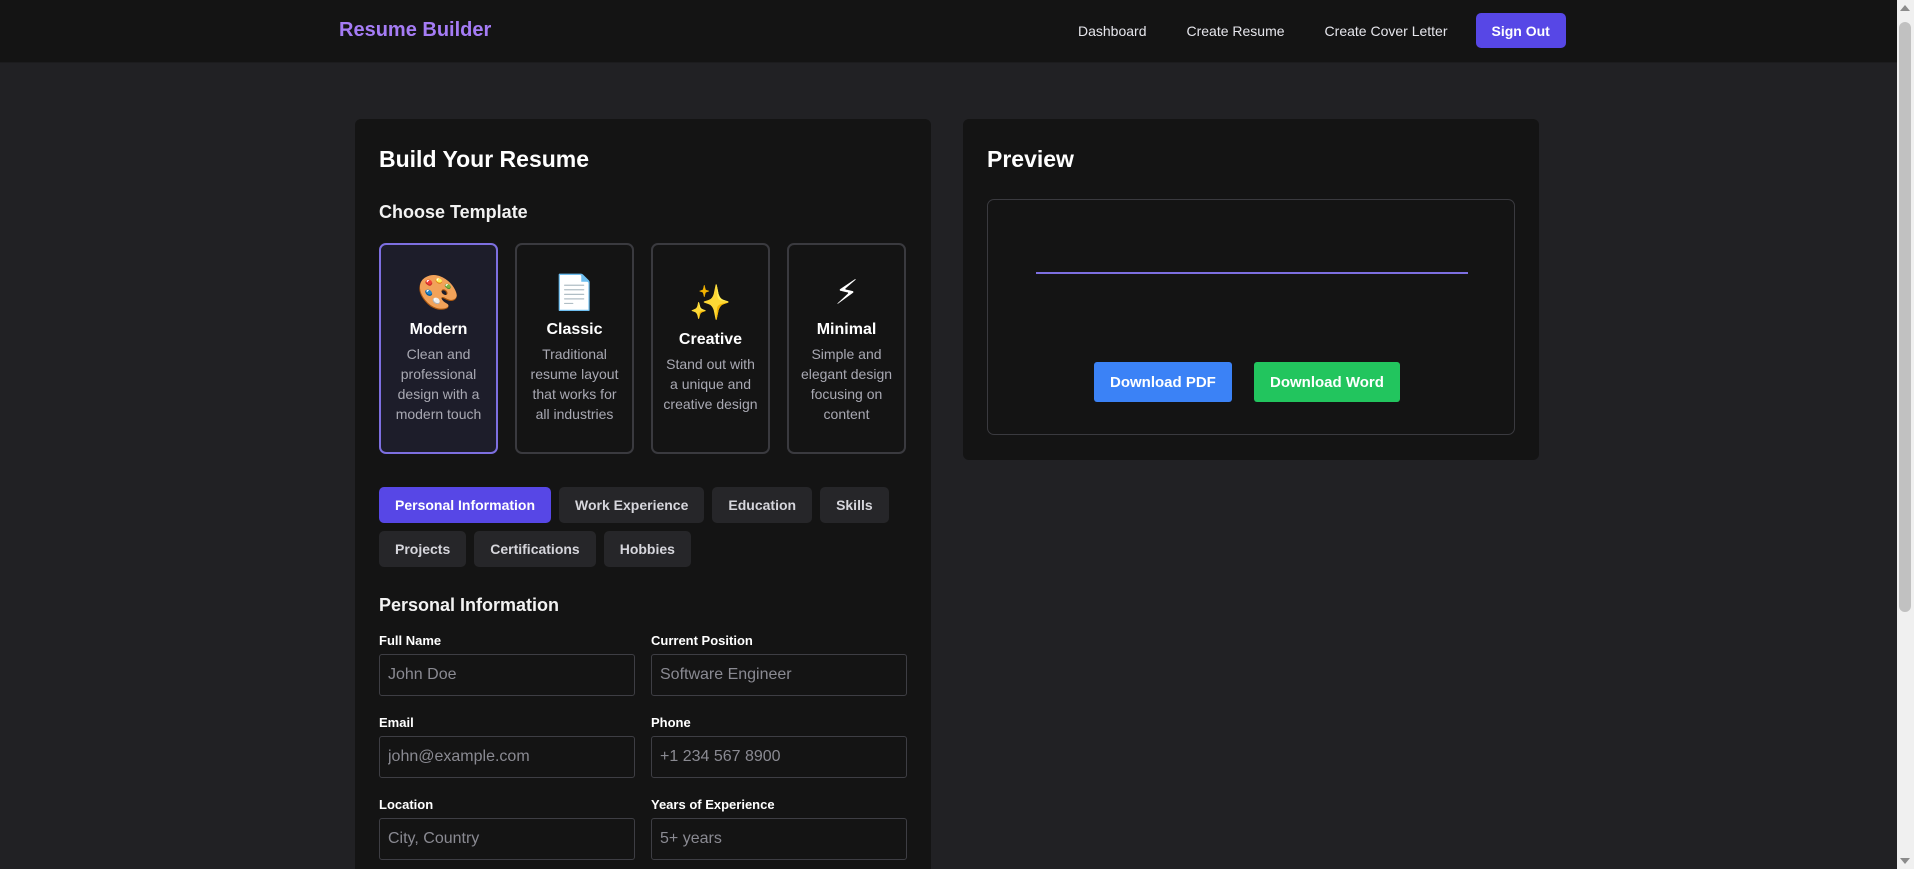  I want to click on phone-group: Phone, so click(779, 746).